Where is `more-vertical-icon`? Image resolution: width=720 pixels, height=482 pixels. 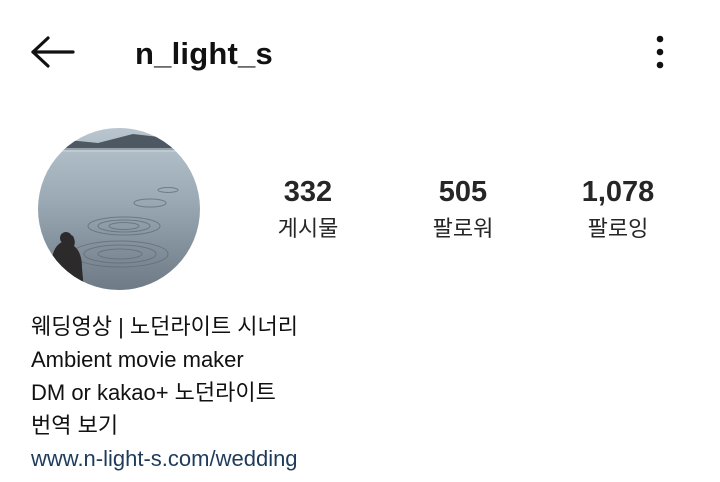 more-vertical-icon is located at coordinates (660, 54).